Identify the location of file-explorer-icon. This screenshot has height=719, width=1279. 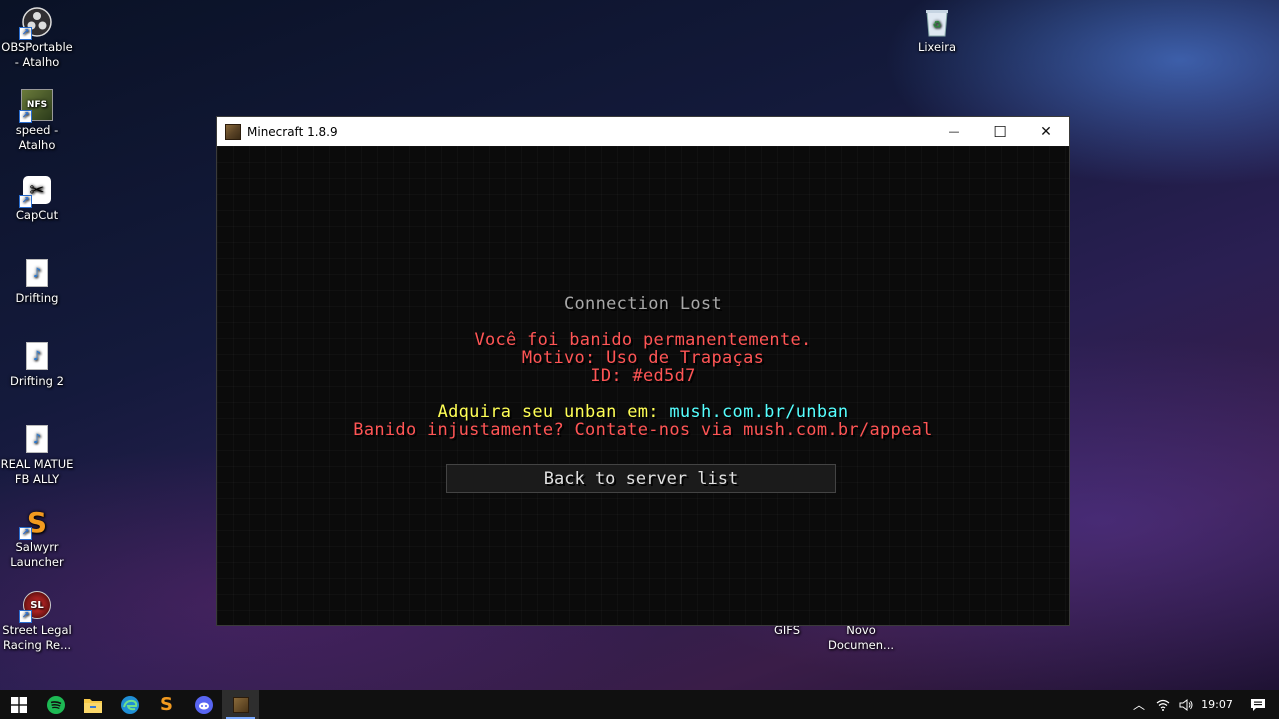
(92, 705).